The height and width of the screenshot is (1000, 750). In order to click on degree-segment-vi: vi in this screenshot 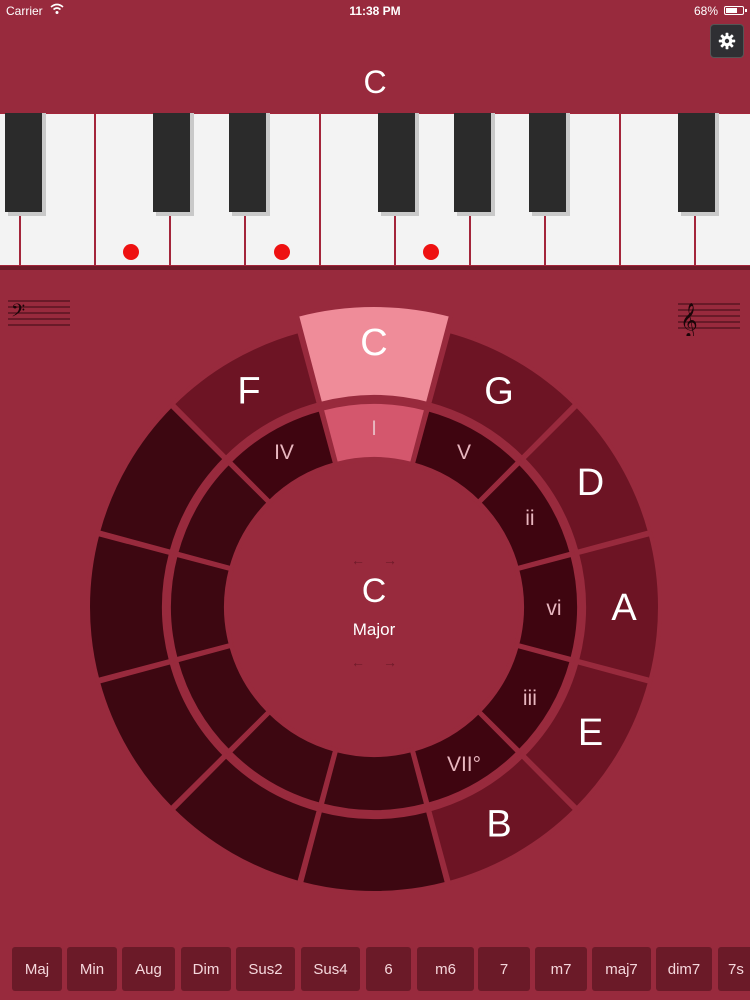, I will do `click(547, 607)`.